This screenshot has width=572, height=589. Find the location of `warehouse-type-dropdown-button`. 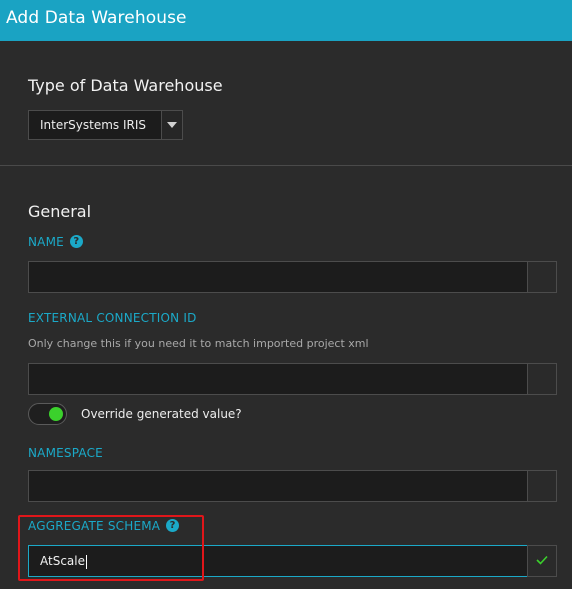

warehouse-type-dropdown-button is located at coordinates (171, 125).